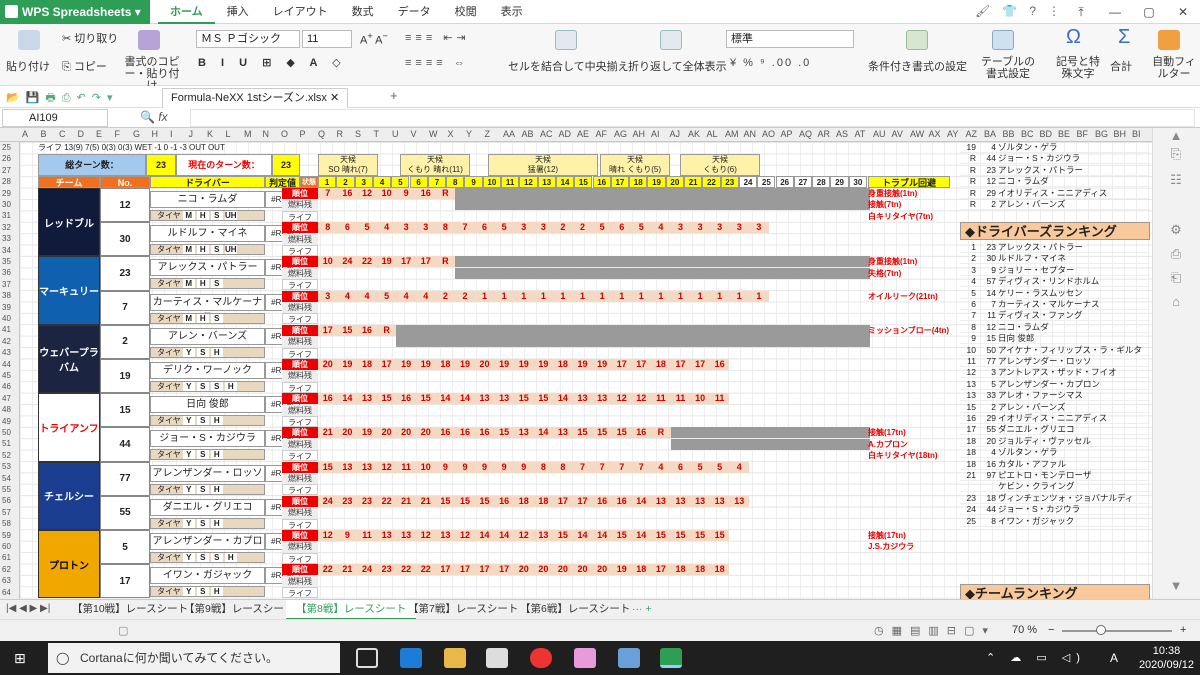  I want to click on column-letter: B, so click(44, 134).